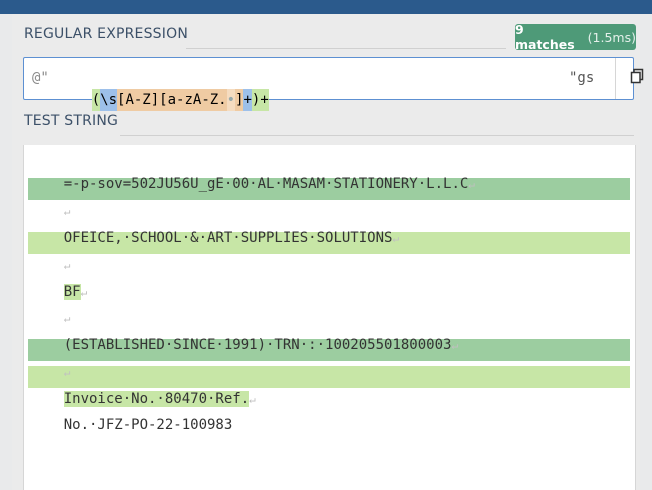 The image size is (652, 490). I want to click on copy-icon, so click(637, 78).